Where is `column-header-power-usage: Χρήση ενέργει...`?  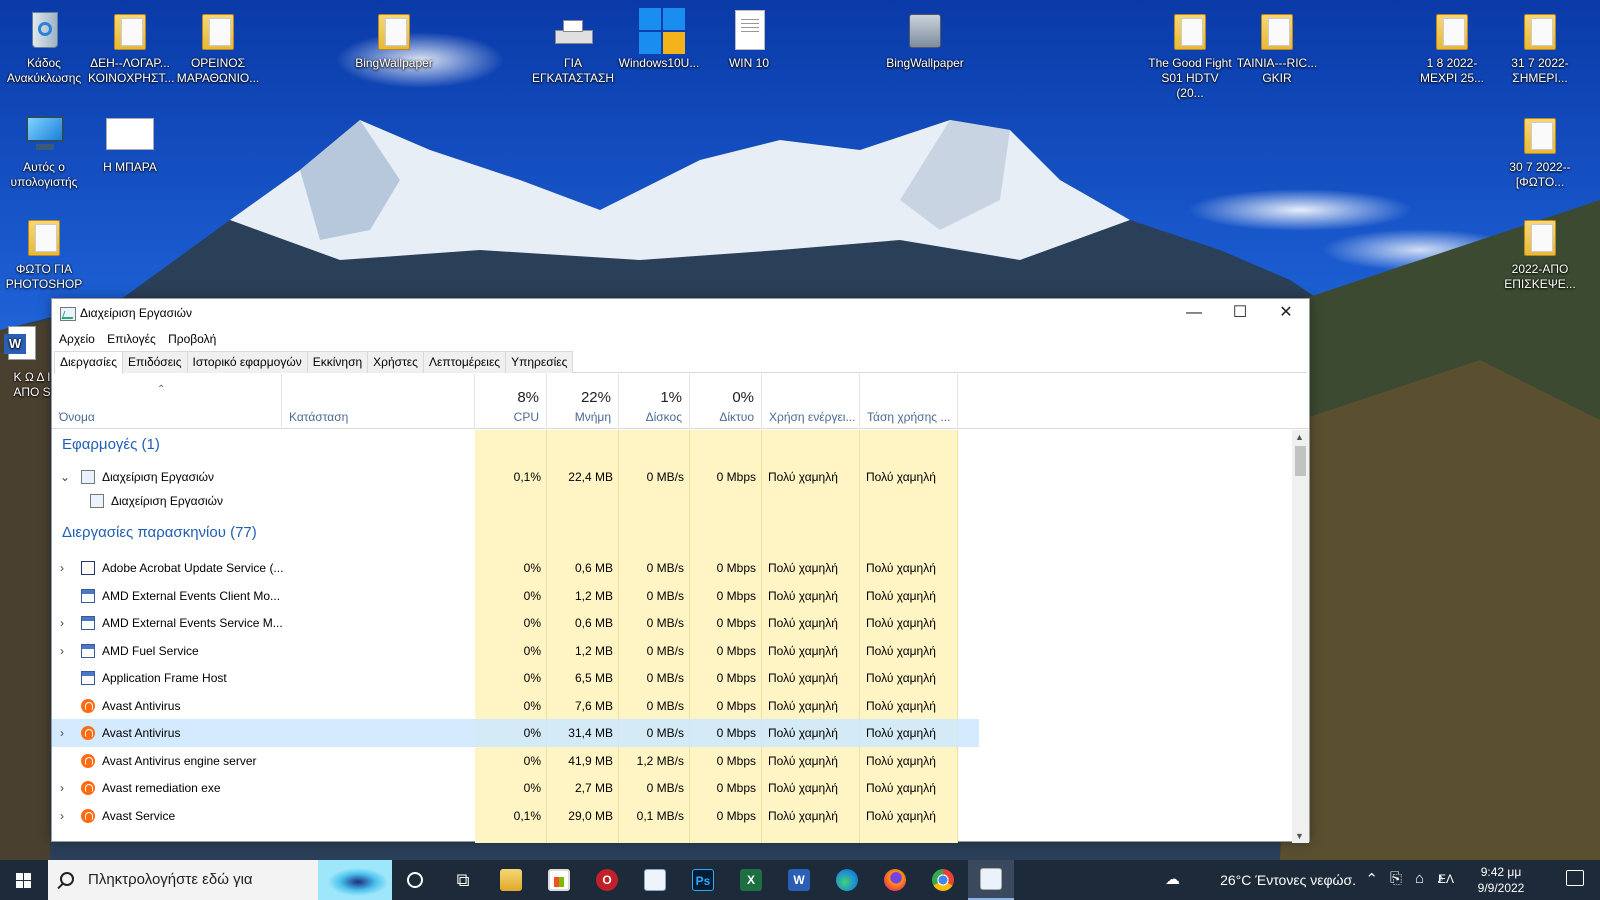 column-header-power-usage: Χρήση ενέργει... is located at coordinates (811, 401).